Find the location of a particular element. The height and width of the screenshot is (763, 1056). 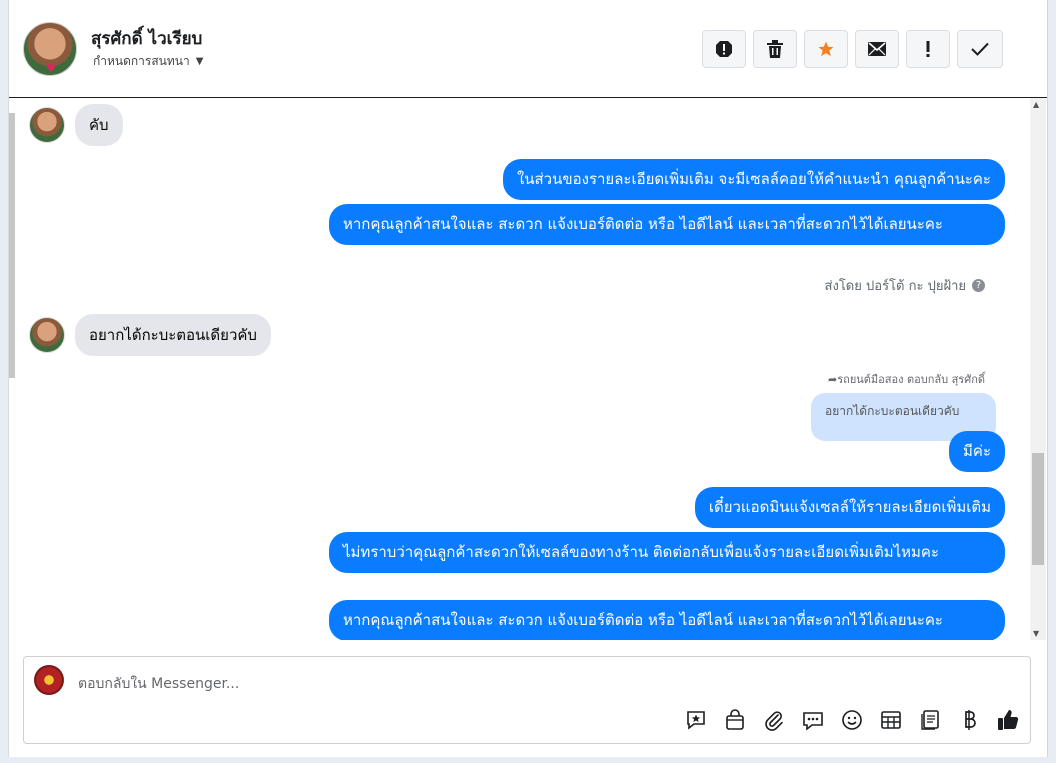

reply-note: ➦รถยนต์มือสอง ตอบกลับ สุรศักดิ์ is located at coordinates (906, 379).